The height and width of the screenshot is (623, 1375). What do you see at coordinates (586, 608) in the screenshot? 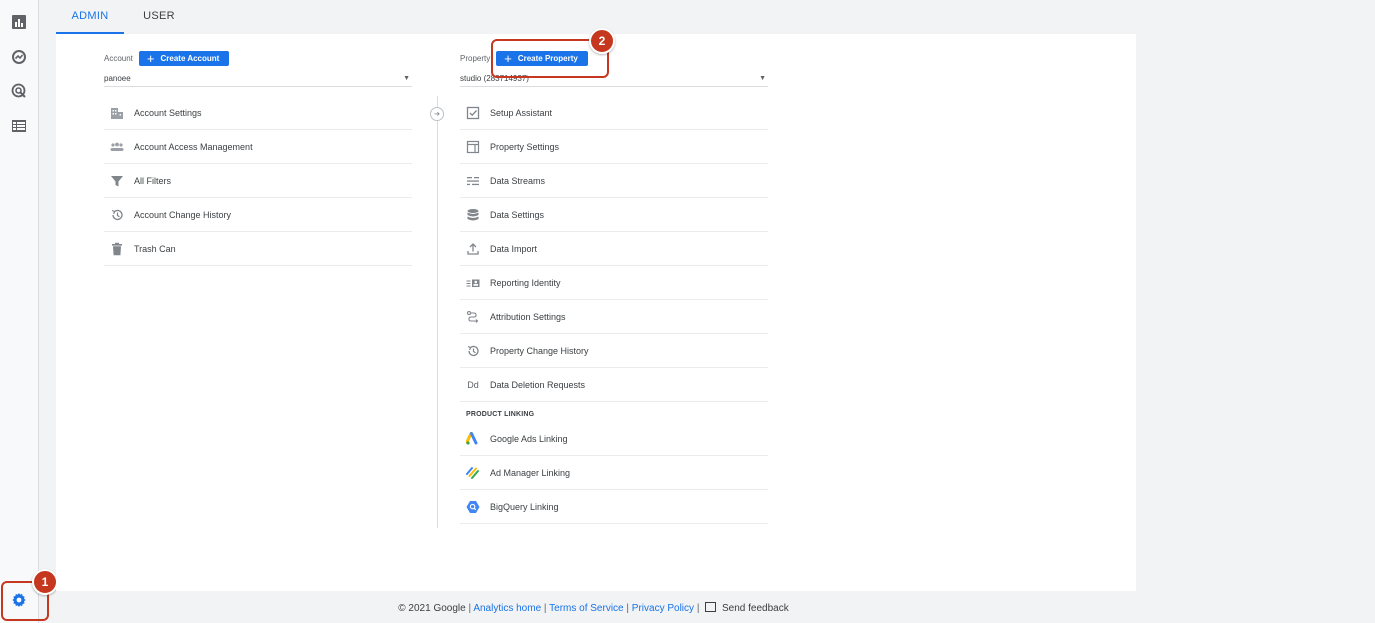
I see `footer-terms-link: Terms of Service` at bounding box center [586, 608].